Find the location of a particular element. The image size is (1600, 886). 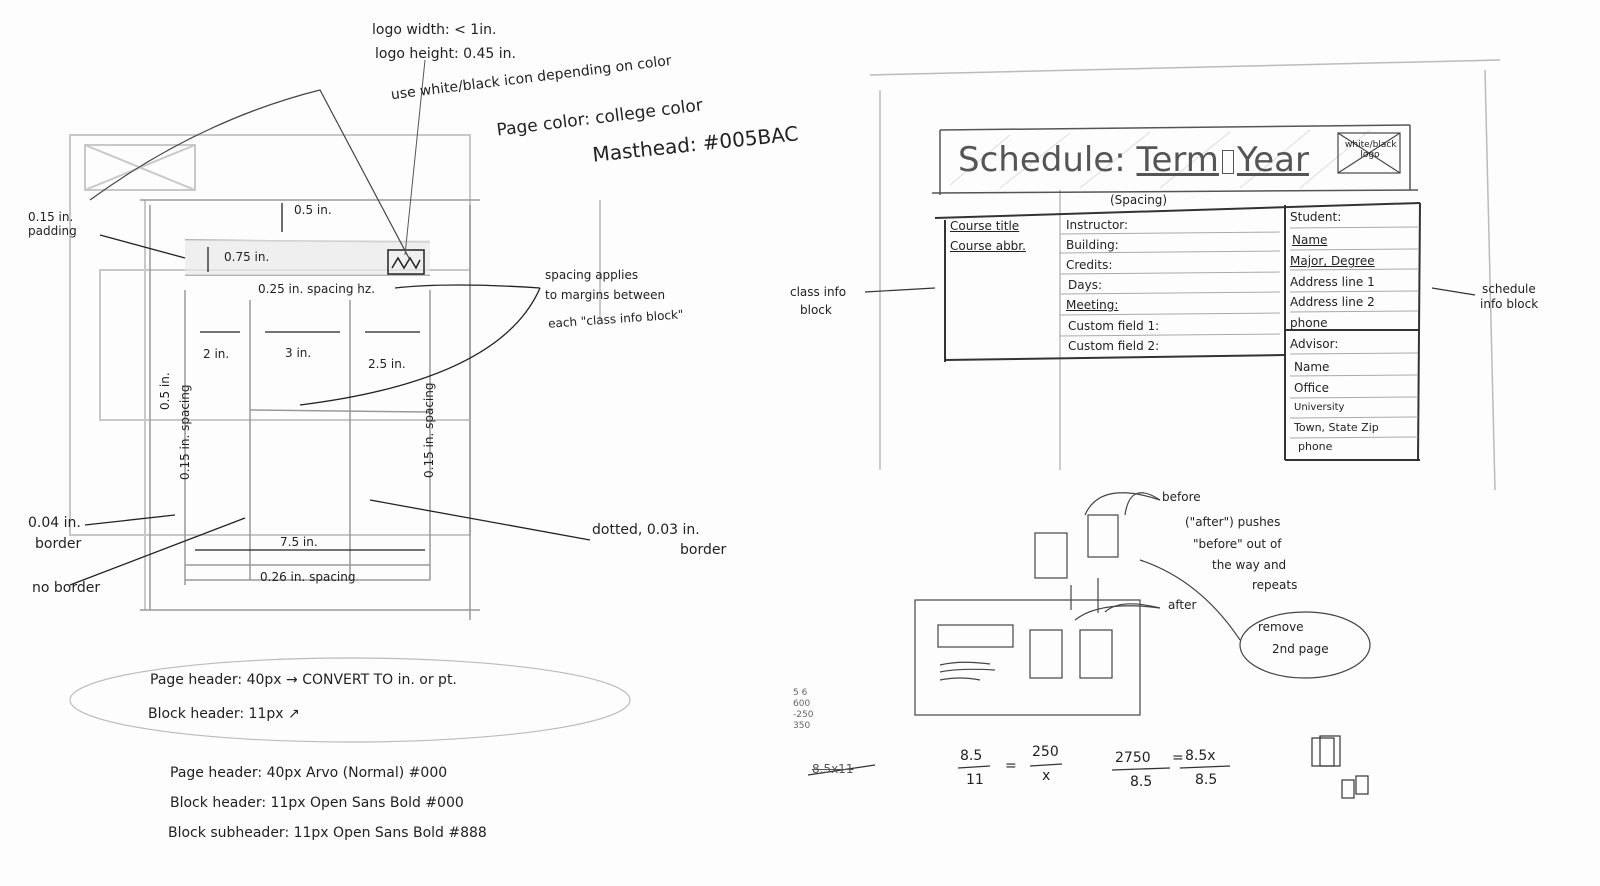

schedule-info-callout-line1: schedule is located at coordinates (1509, 289).